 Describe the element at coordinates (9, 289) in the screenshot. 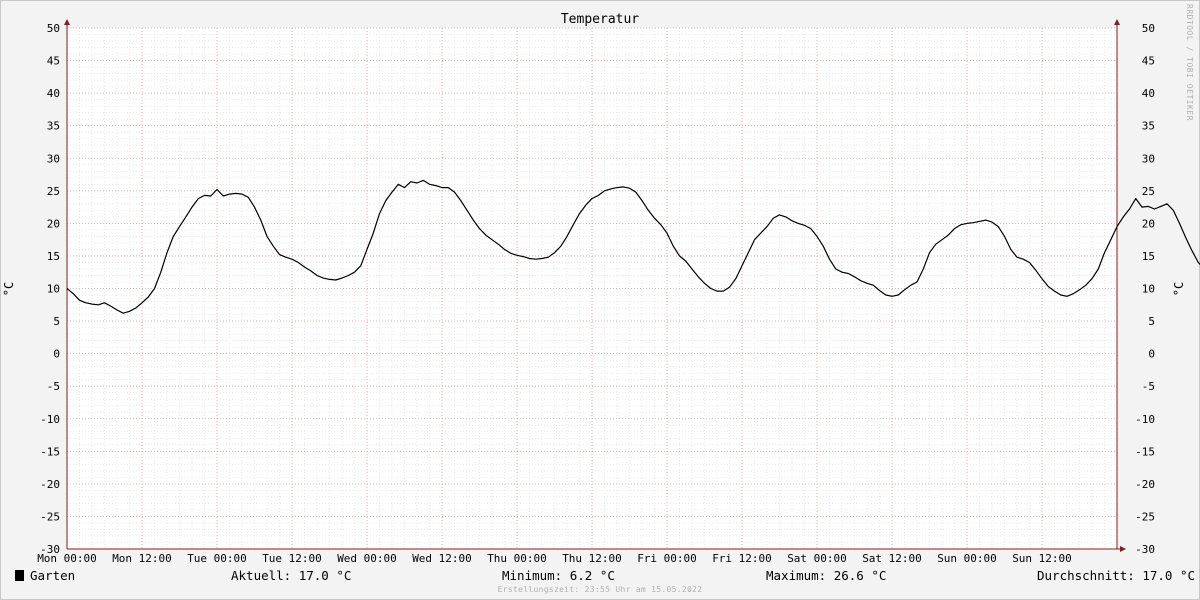

I see `y-axis-label-left: °C` at that location.